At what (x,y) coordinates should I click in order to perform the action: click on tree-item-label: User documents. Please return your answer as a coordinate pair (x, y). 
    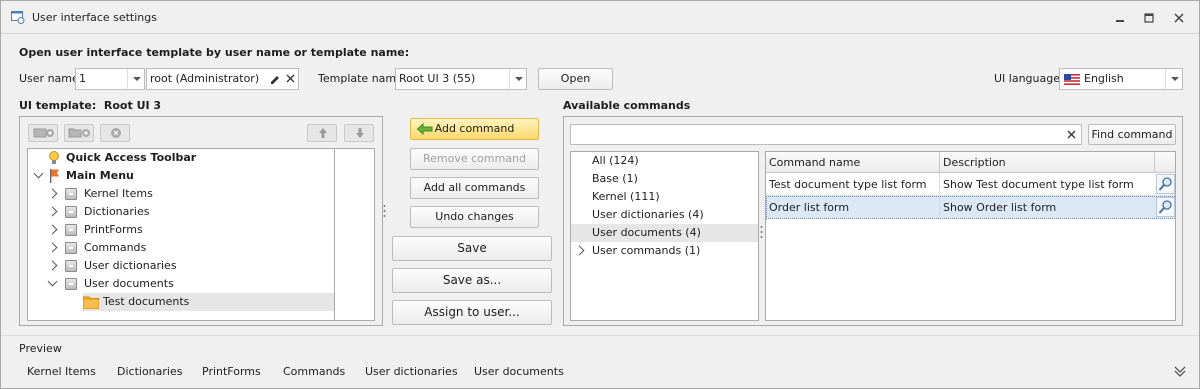
    Looking at the image, I should click on (129, 283).